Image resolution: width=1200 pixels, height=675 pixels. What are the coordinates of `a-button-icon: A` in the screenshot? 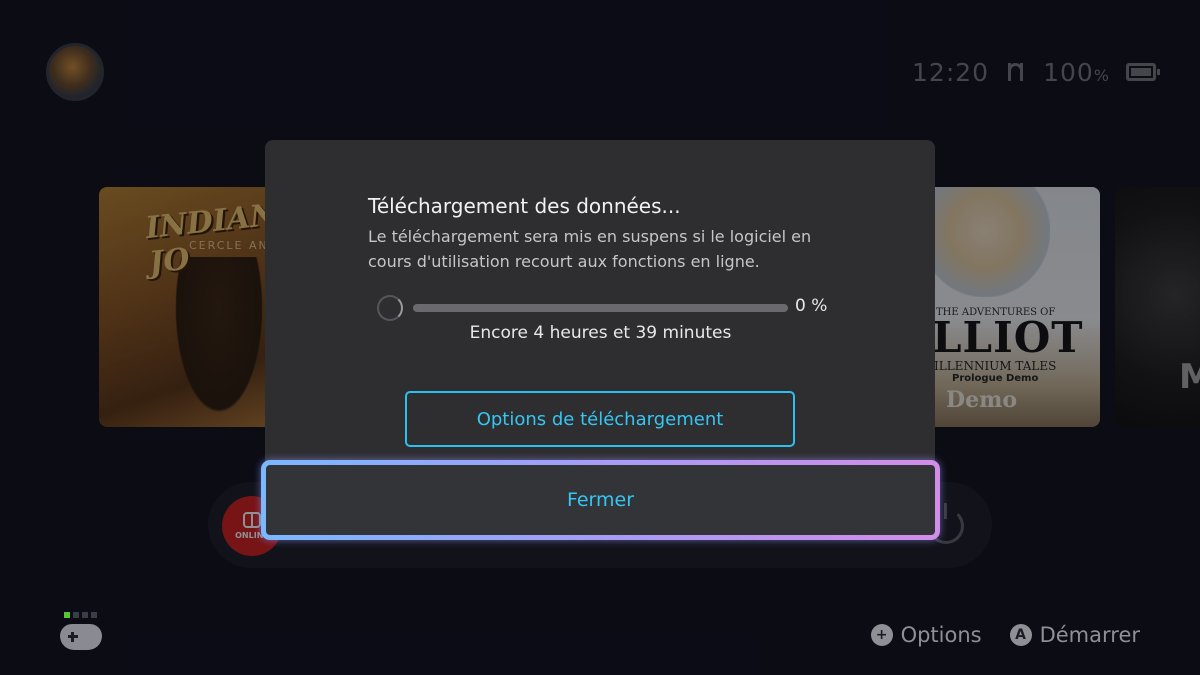 It's located at (1020, 635).